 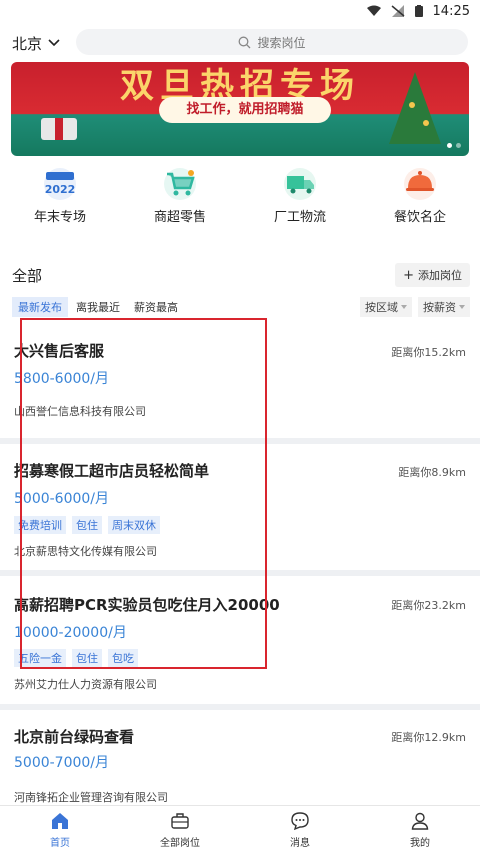 I want to click on home-icon, so click(x=60, y=820).